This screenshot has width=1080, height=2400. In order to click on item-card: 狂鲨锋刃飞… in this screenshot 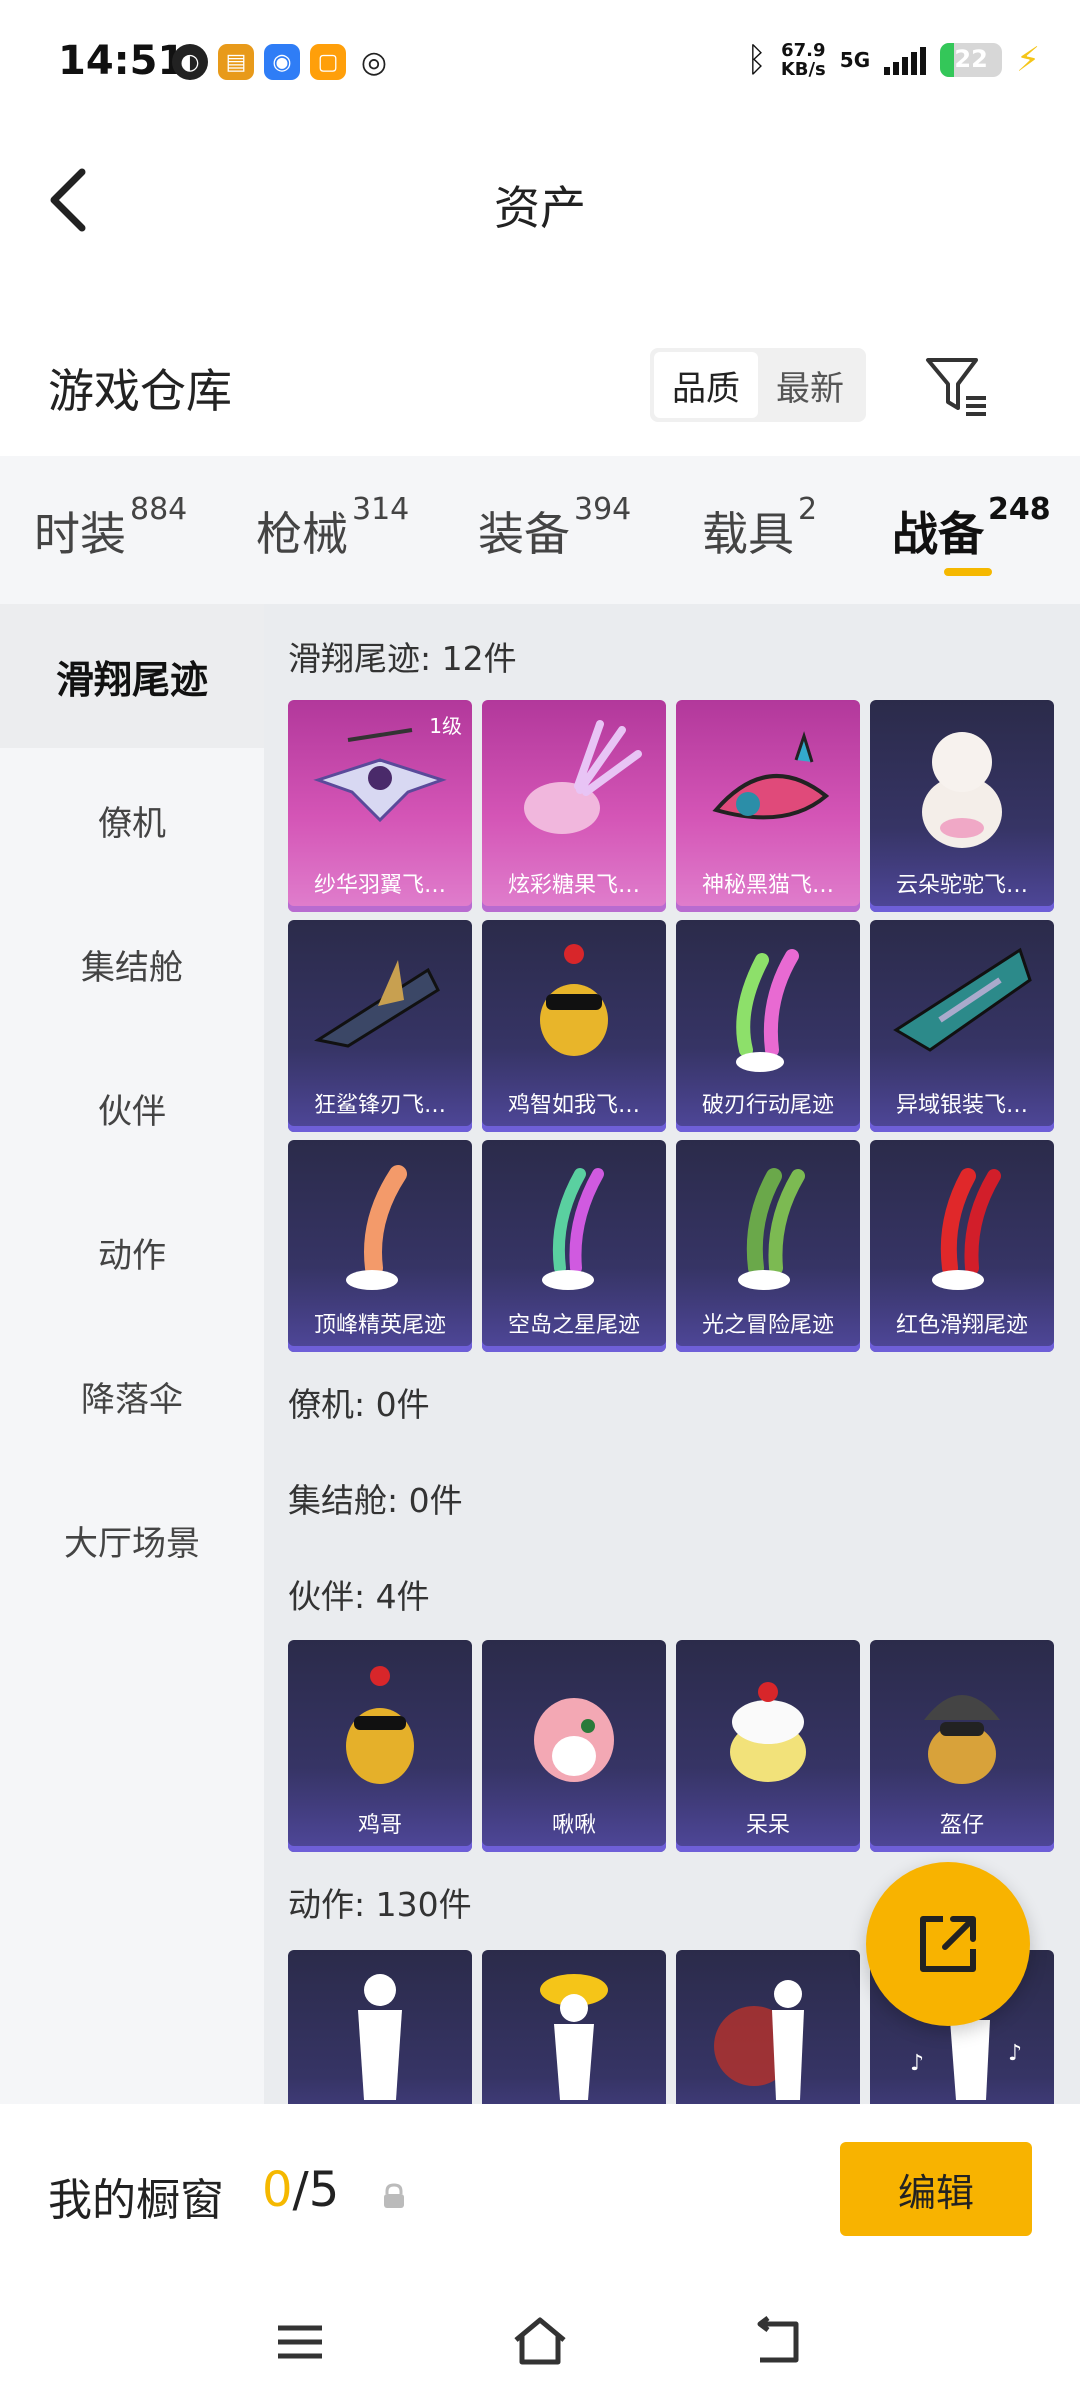, I will do `click(380, 1026)`.